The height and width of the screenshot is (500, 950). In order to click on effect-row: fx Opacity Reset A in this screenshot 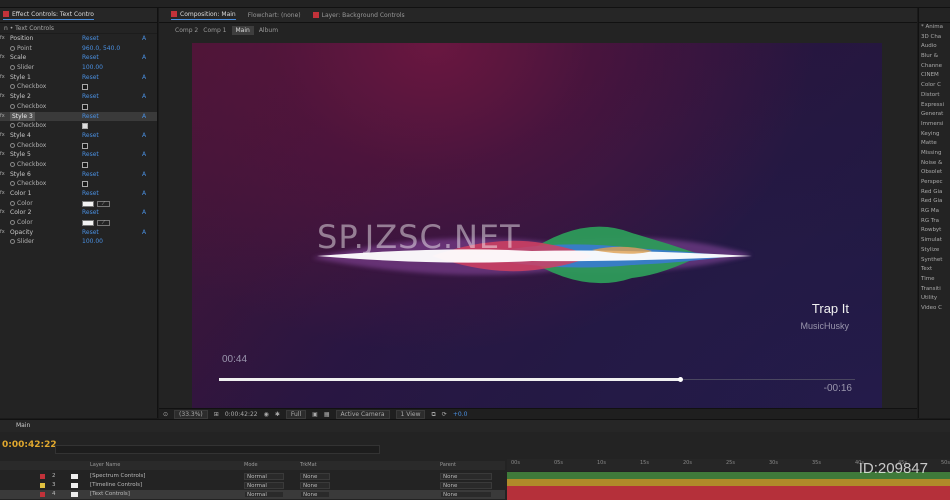, I will do `click(78, 233)`.